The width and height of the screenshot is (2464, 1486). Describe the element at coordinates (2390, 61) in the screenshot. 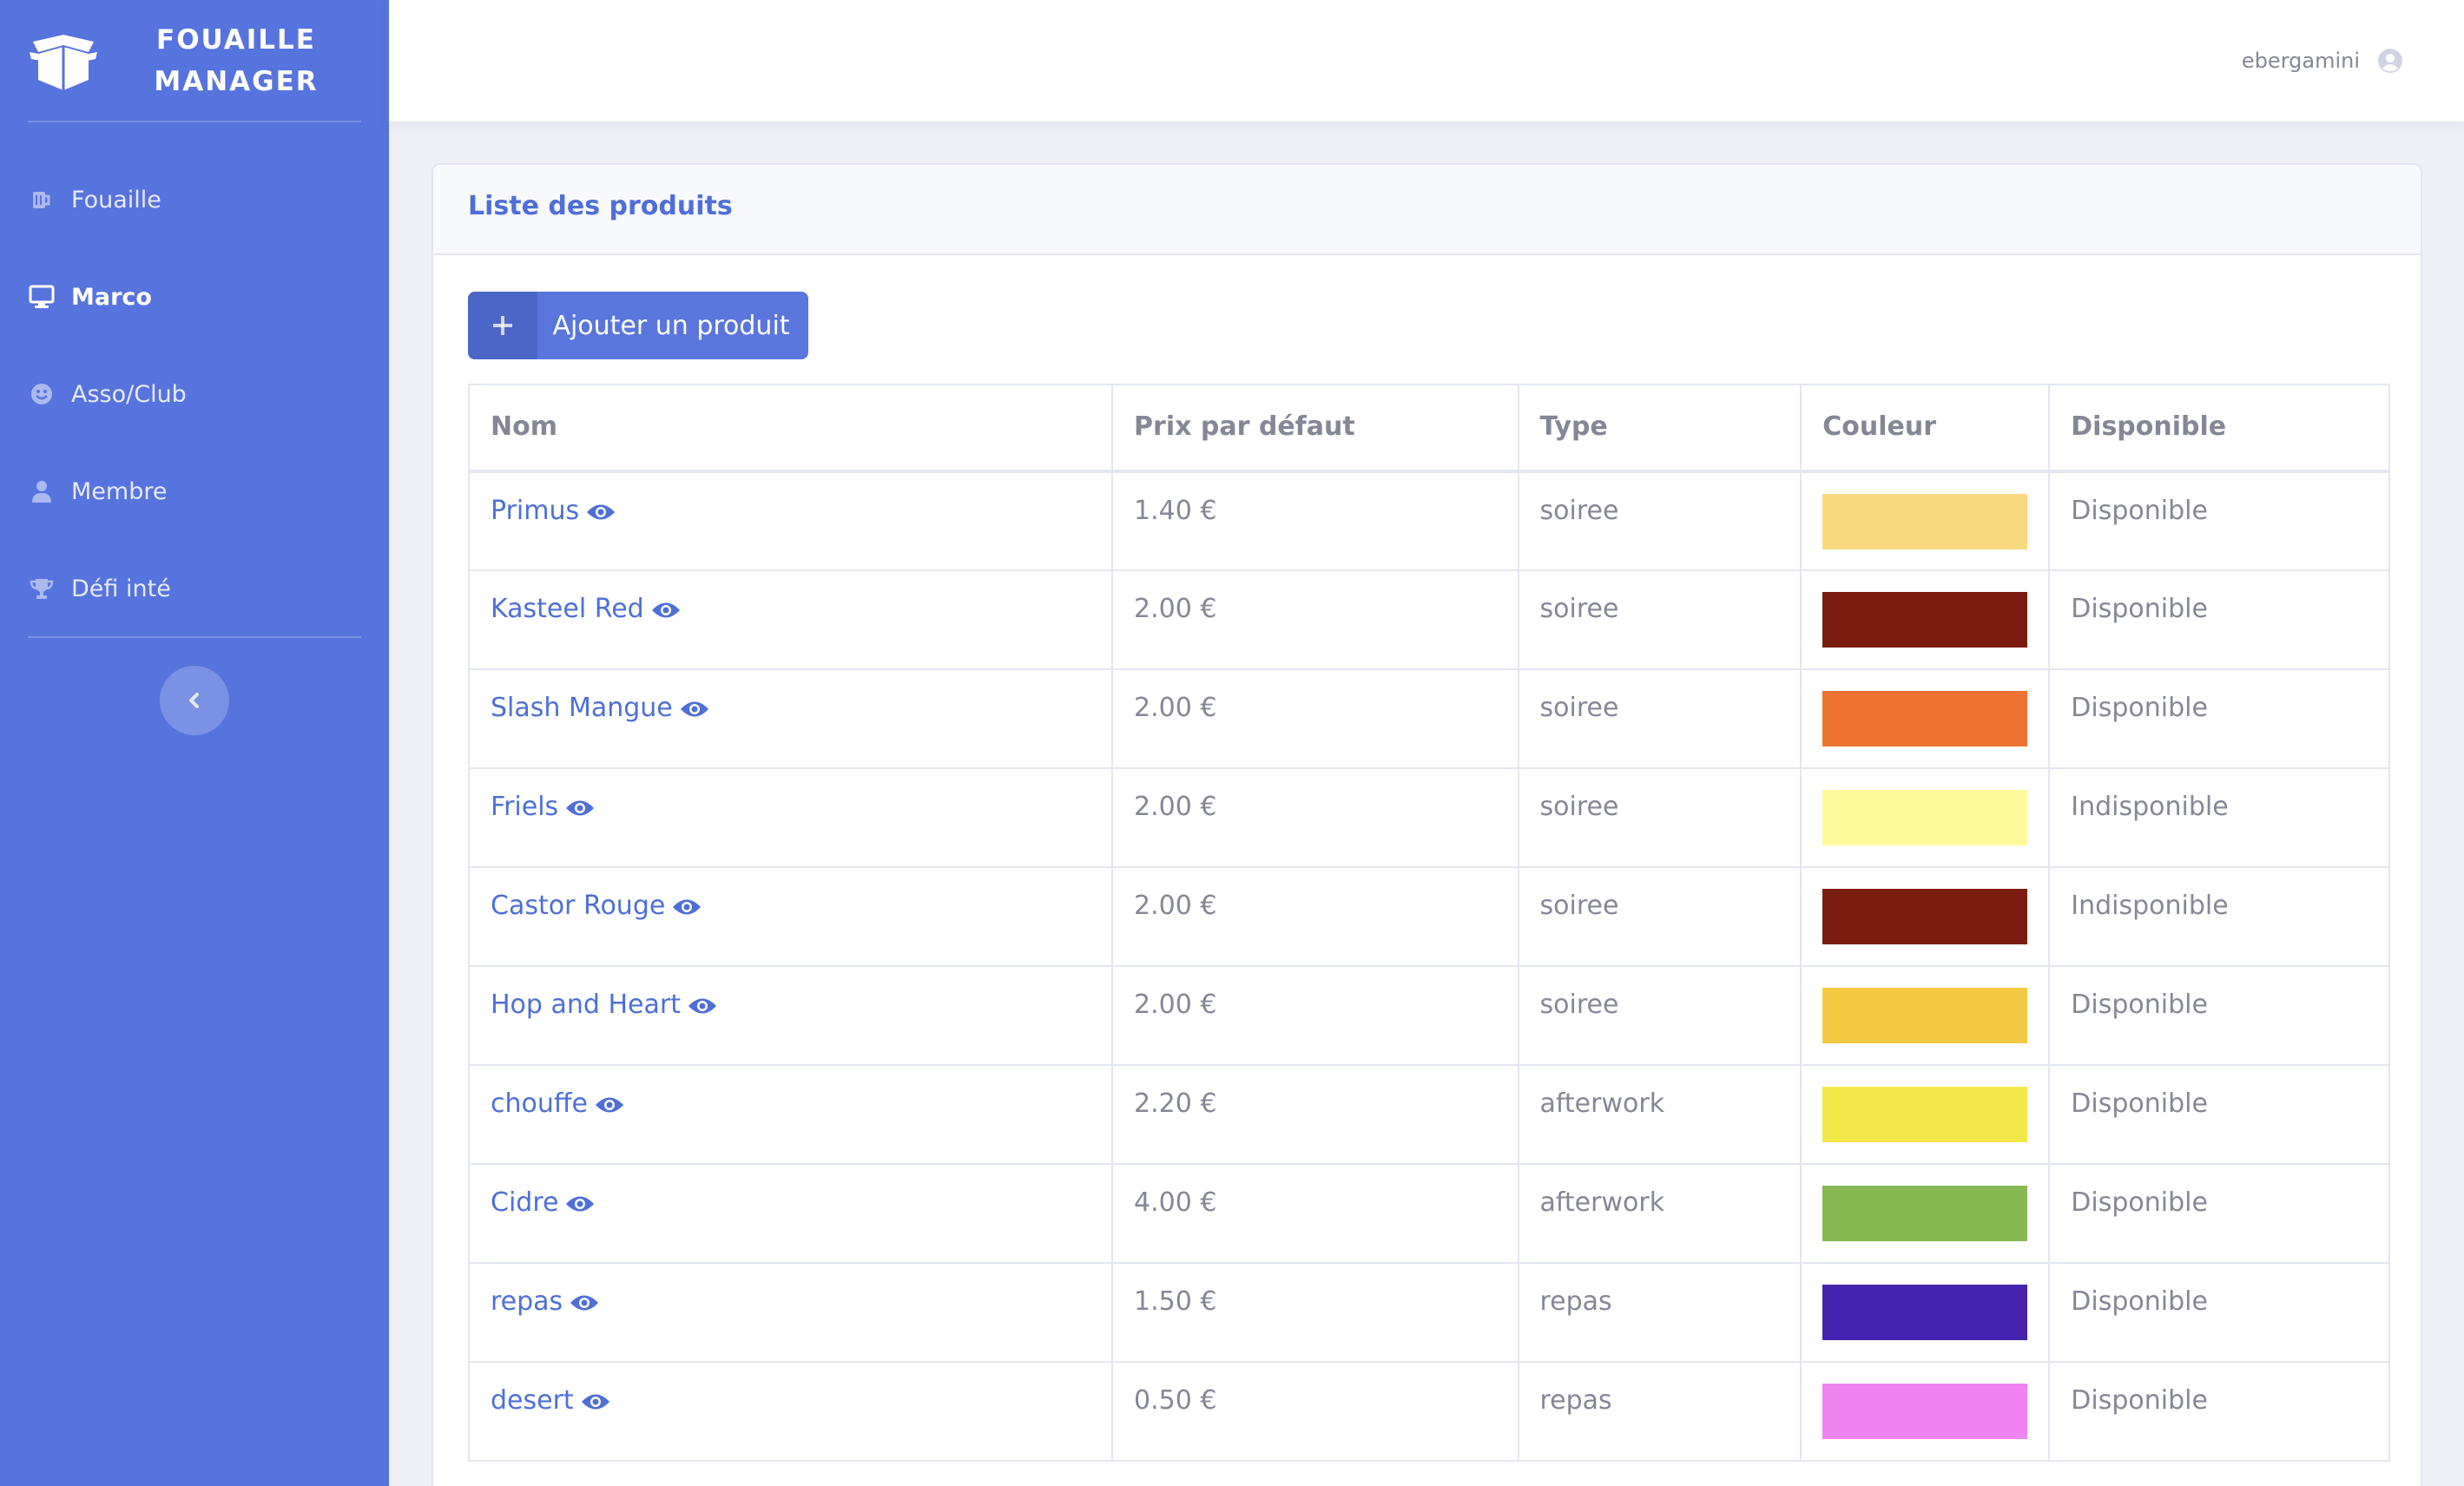

I see `user-circle-icon` at that location.